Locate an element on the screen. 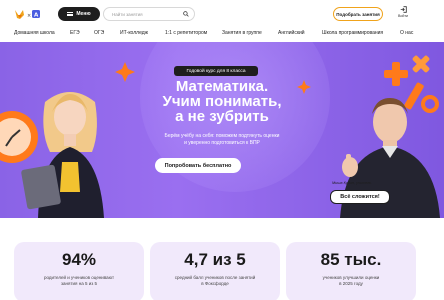  student-photo is located at coordinates (62, 155).